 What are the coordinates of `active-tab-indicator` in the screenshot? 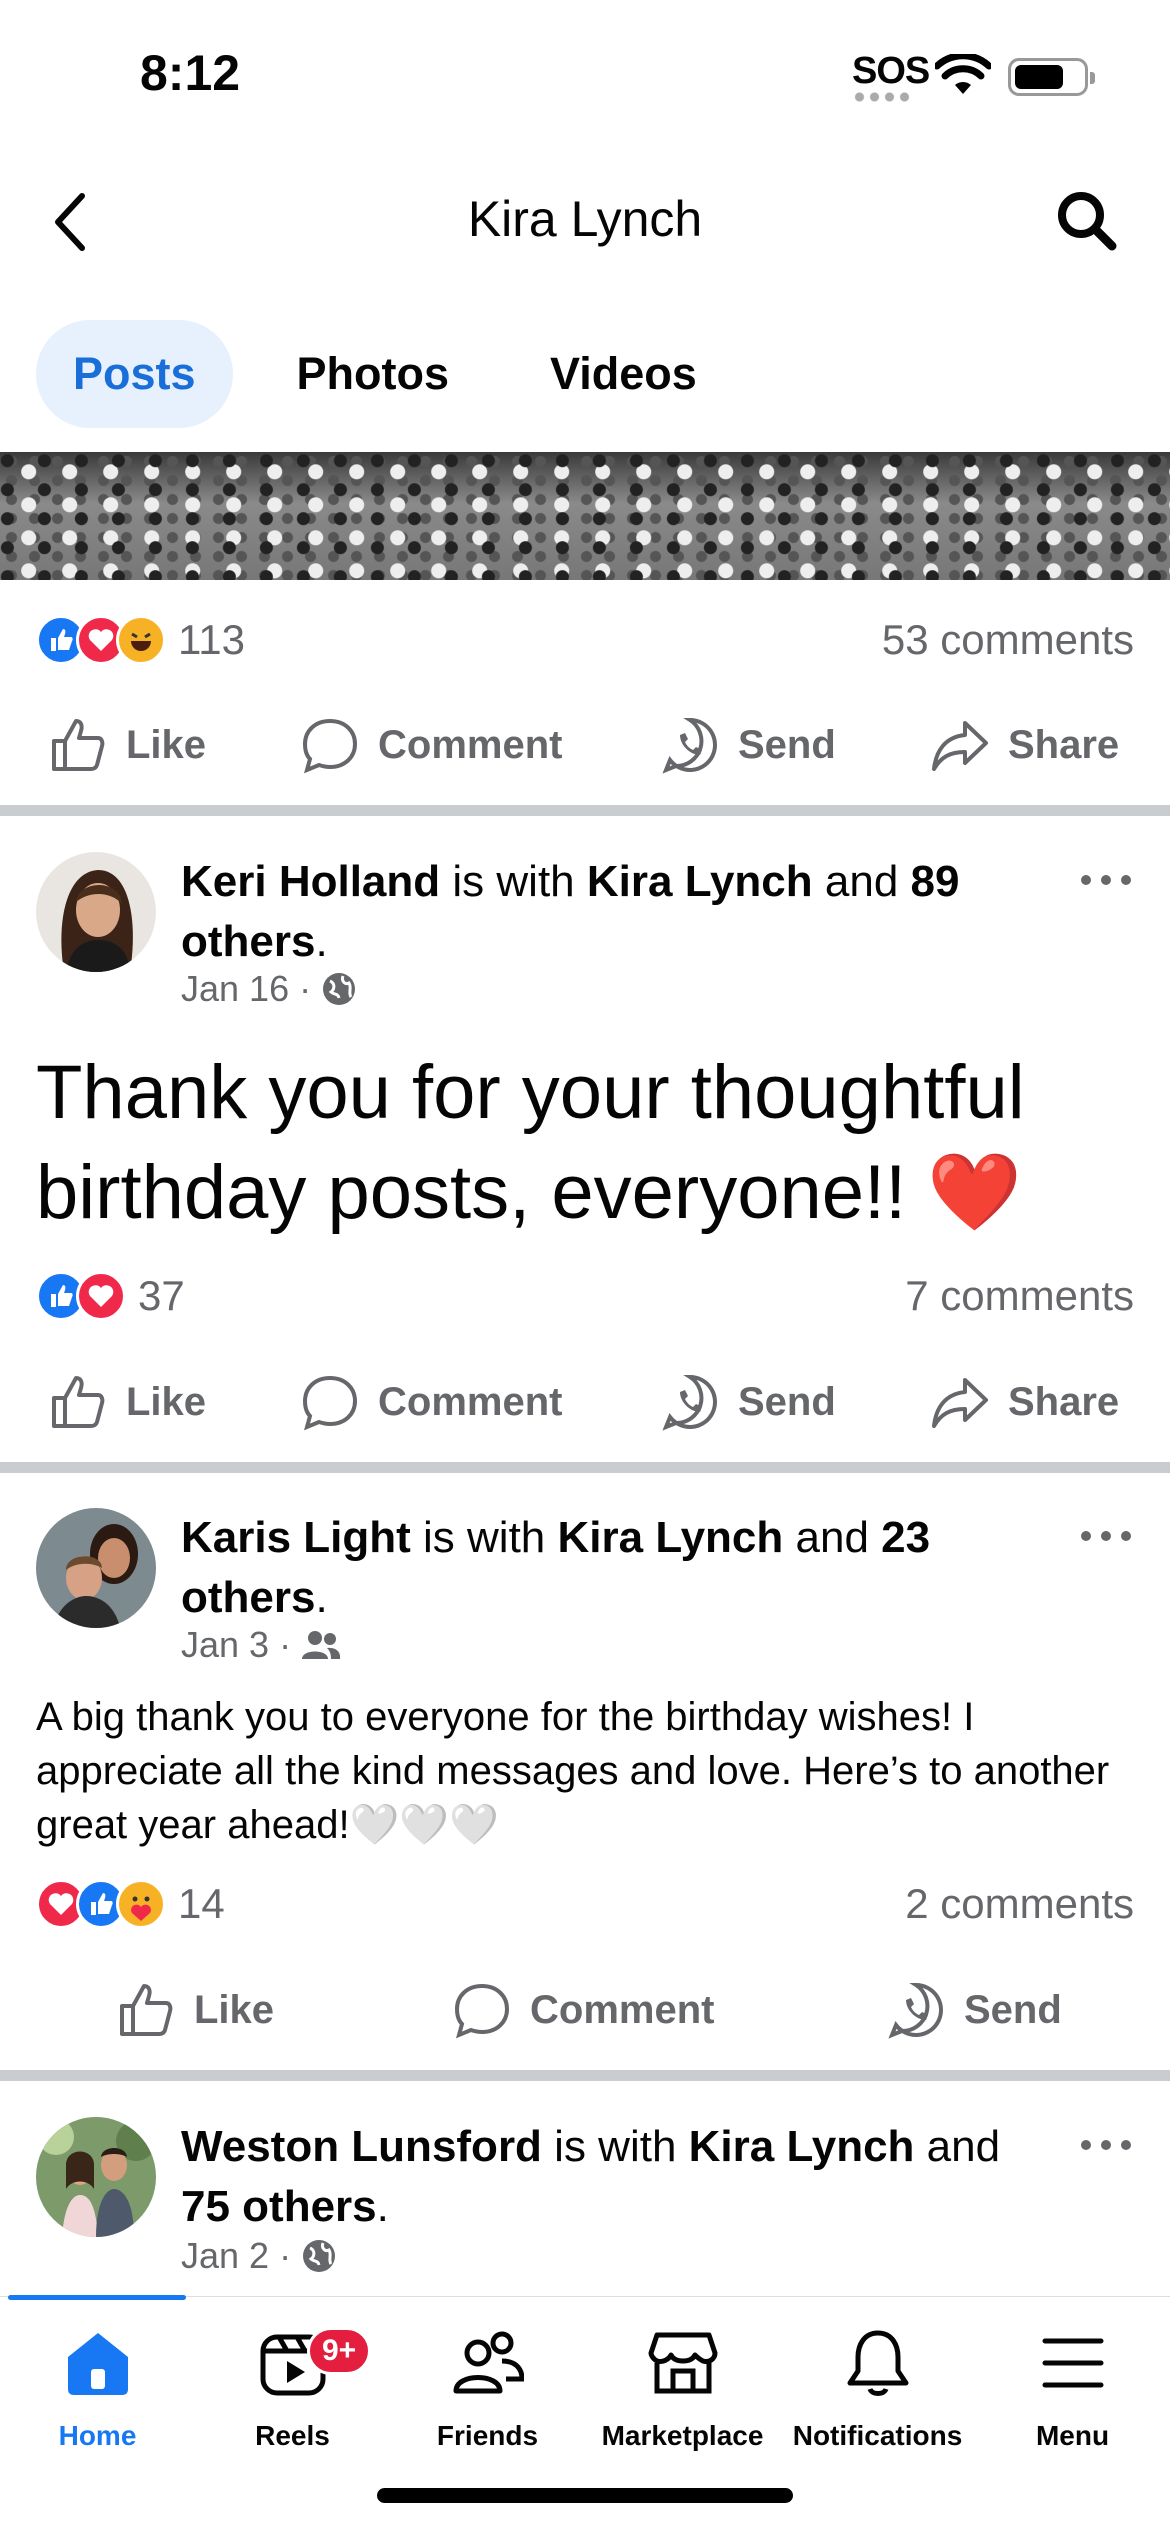 It's located at (97, 2297).